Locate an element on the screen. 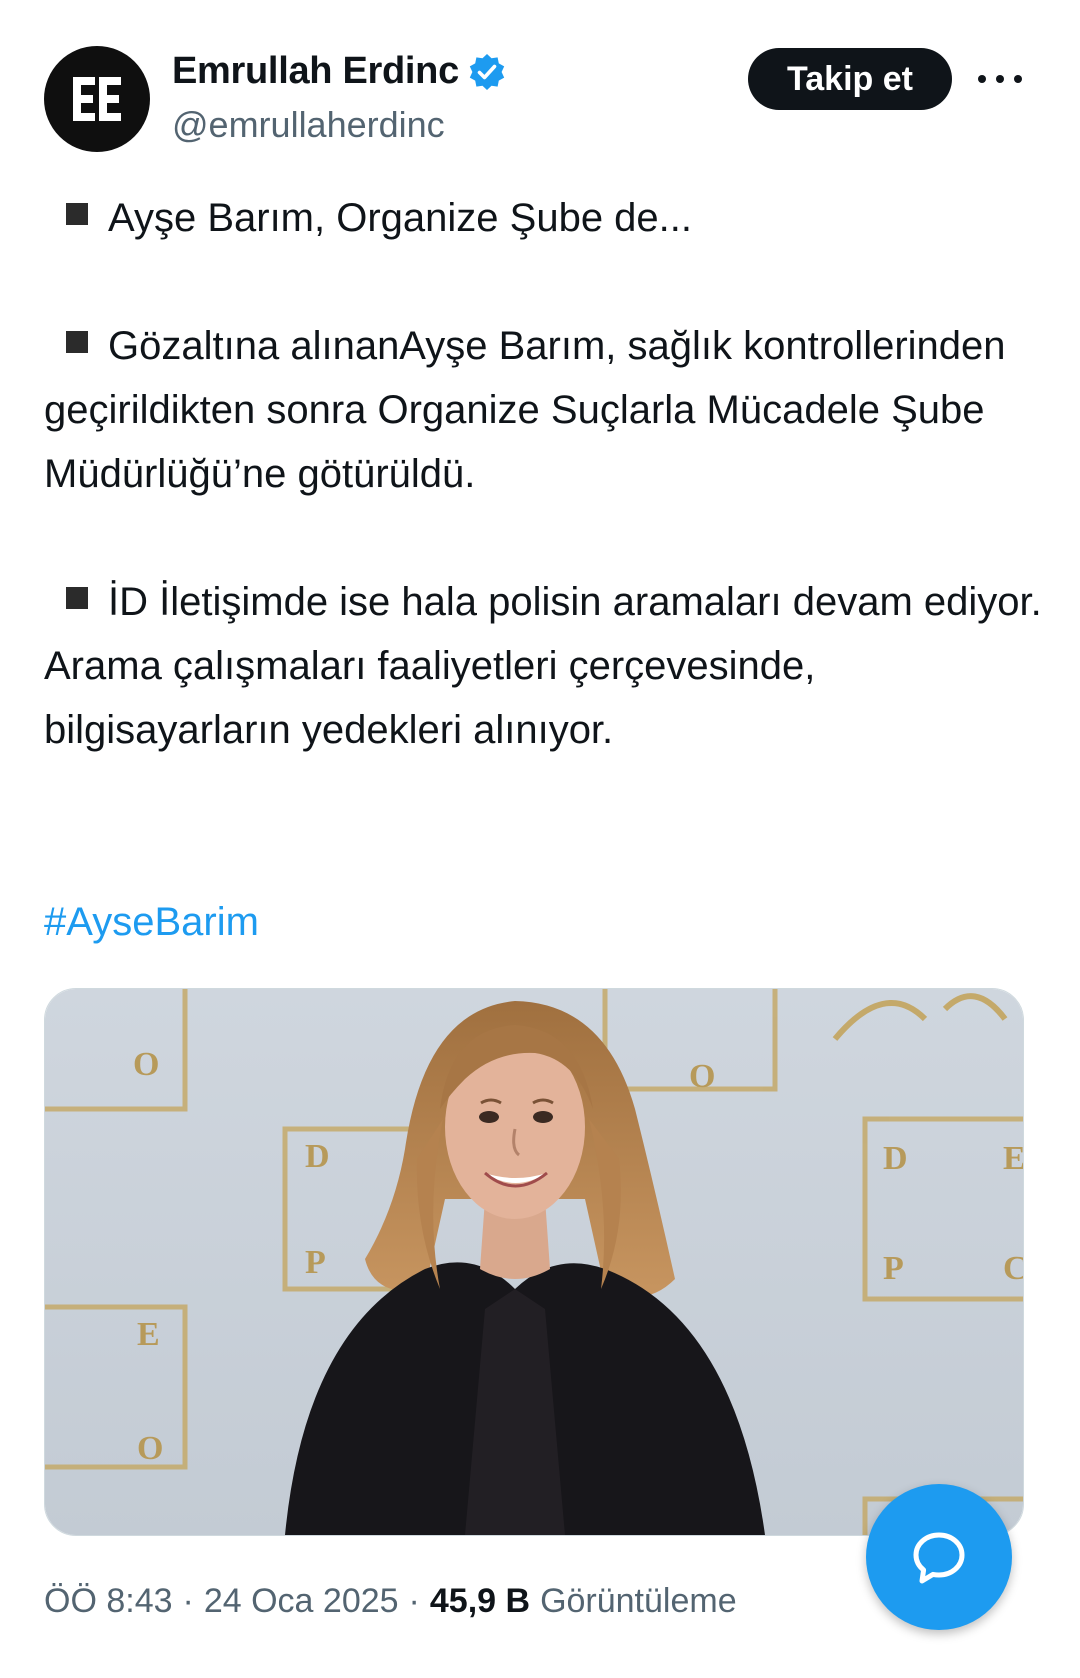  compose-reply-icon is located at coordinates (939, 1558).